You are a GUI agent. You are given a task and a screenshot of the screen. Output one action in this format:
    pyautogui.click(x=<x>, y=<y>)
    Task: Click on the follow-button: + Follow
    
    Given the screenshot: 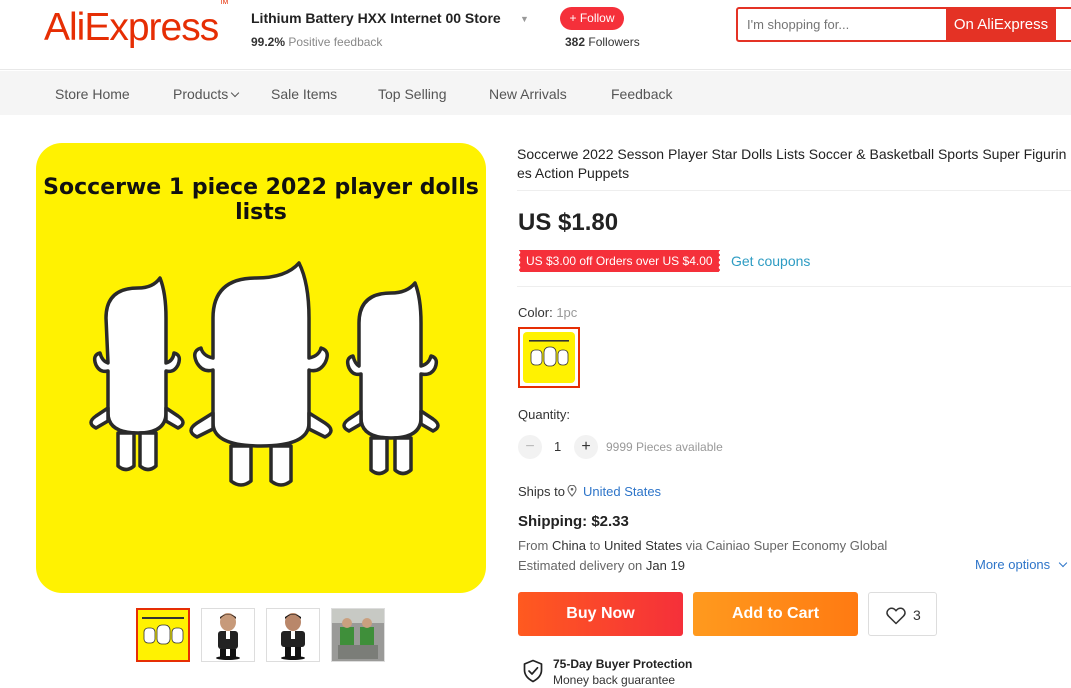 What is the action you would take?
    pyautogui.click(x=592, y=18)
    